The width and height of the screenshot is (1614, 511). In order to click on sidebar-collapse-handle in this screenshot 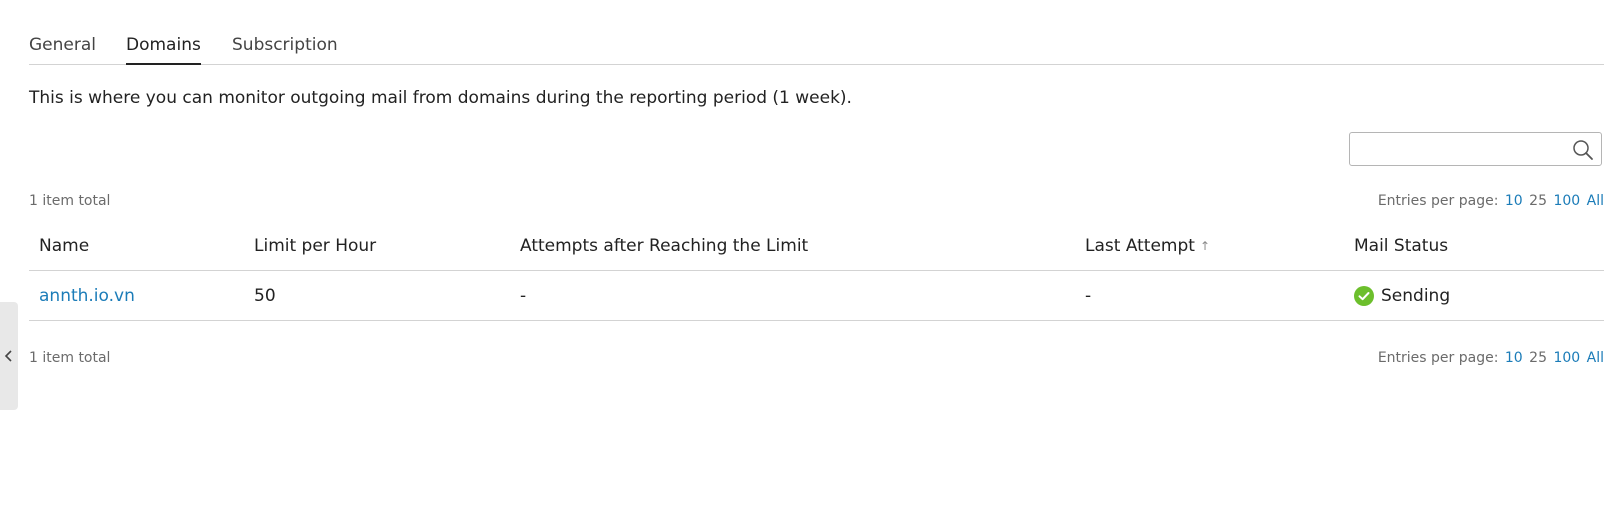, I will do `click(9, 356)`.